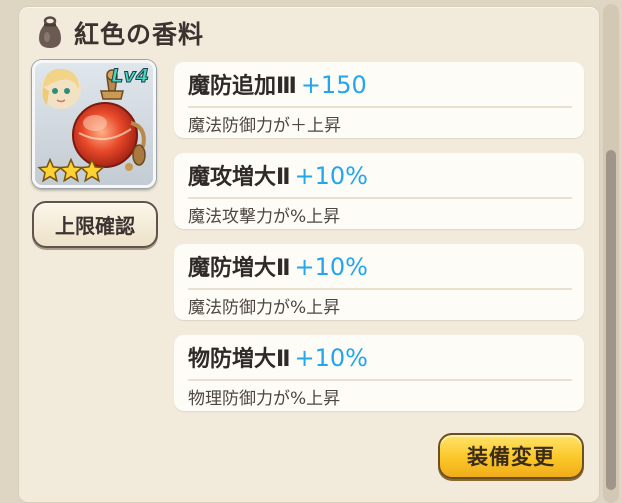  What do you see at coordinates (379, 191) in the screenshot?
I see `stat-row: 魔攻増大Ⅱ +10% 魔法攻撃力が%上昇` at bounding box center [379, 191].